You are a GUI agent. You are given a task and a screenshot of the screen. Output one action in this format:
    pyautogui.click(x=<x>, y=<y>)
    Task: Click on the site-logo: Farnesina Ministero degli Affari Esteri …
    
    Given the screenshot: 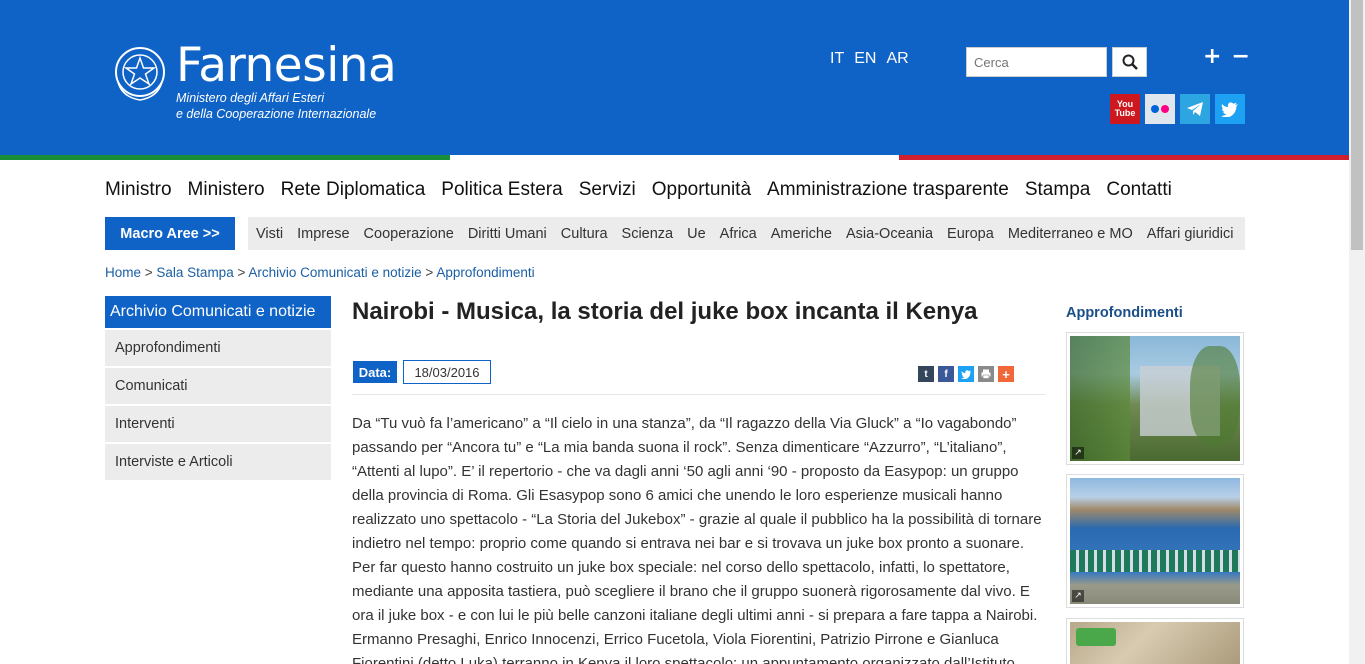 What is the action you would take?
    pyautogui.click(x=254, y=80)
    